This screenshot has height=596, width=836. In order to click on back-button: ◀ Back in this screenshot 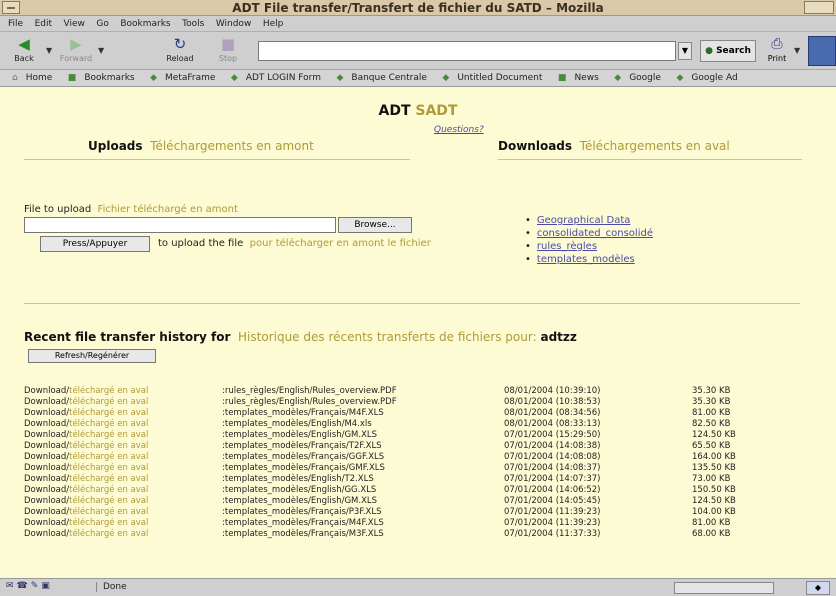, I will do `click(24, 51)`.